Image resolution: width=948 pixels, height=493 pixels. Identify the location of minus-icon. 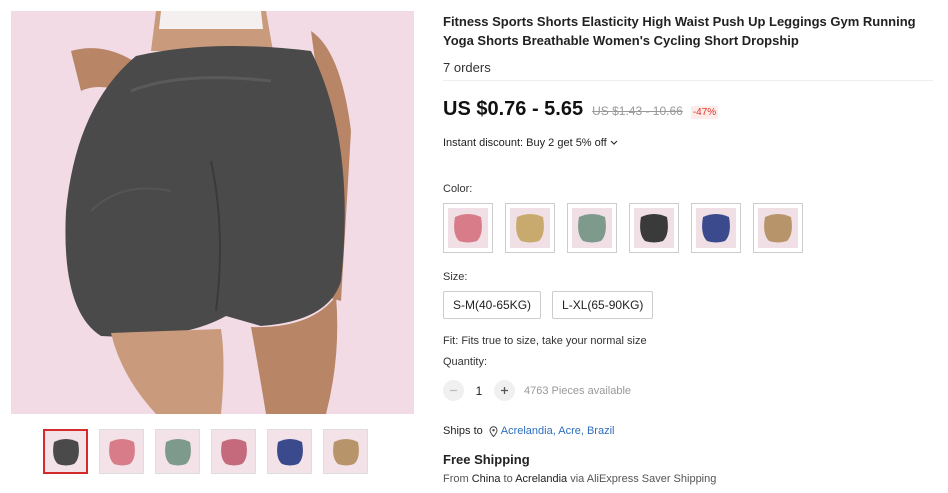
(453, 390).